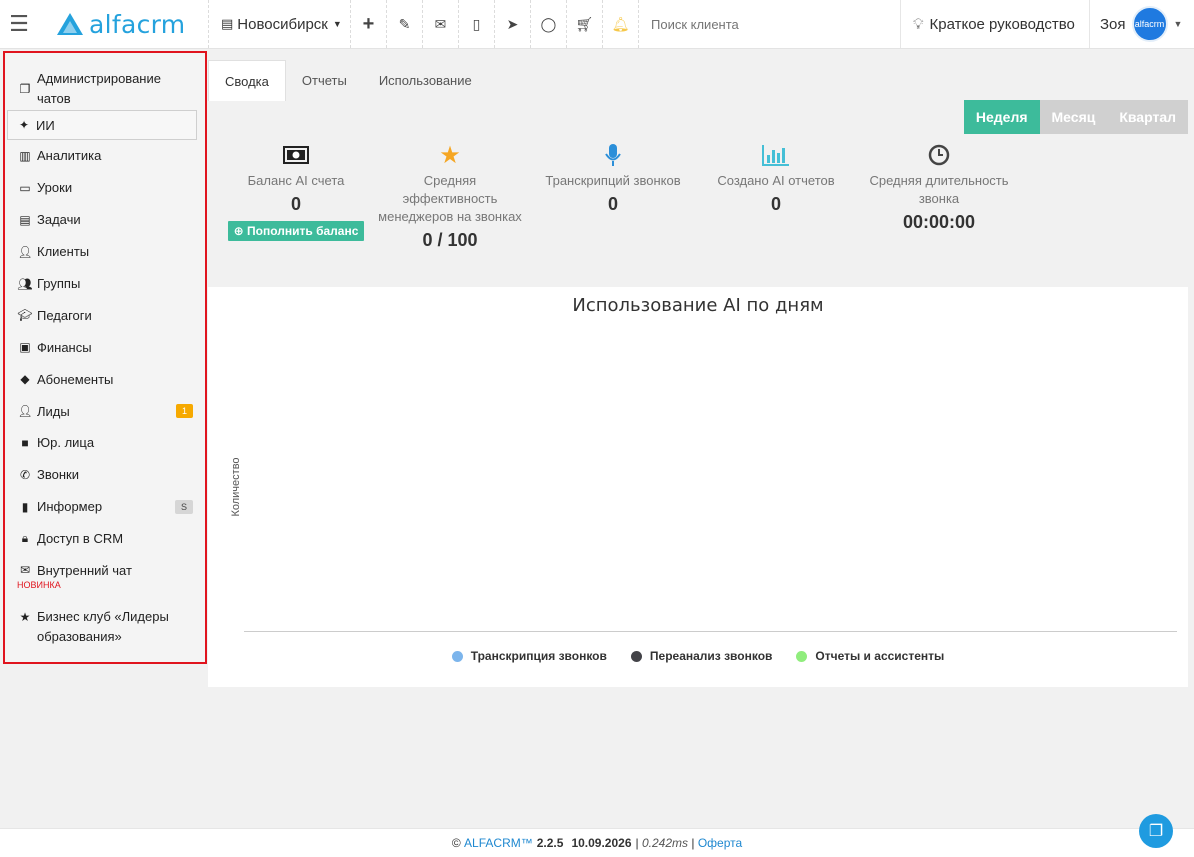 This screenshot has height=857, width=1194. Describe the element at coordinates (296, 231) in the screenshot. I see `top-up-balance-button: ⊕ Пополнить баланс` at that location.